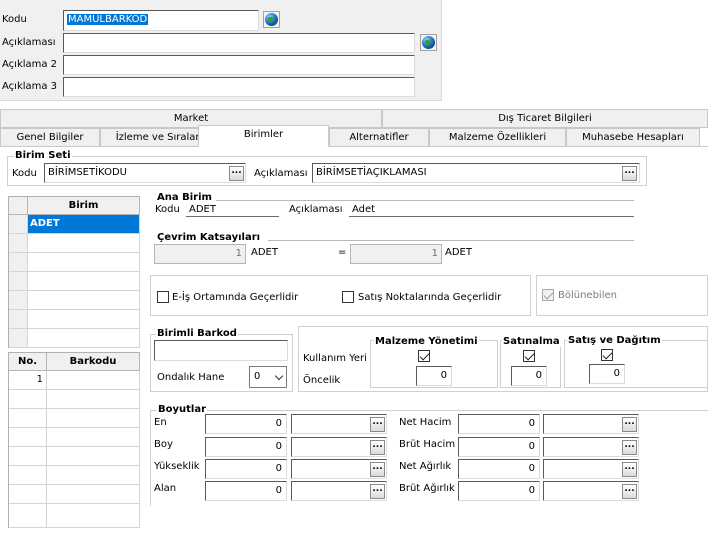  Describe the element at coordinates (427, 488) in the screenshot. I see `brut-agirlik-label: Brüt Ağırlık` at that location.